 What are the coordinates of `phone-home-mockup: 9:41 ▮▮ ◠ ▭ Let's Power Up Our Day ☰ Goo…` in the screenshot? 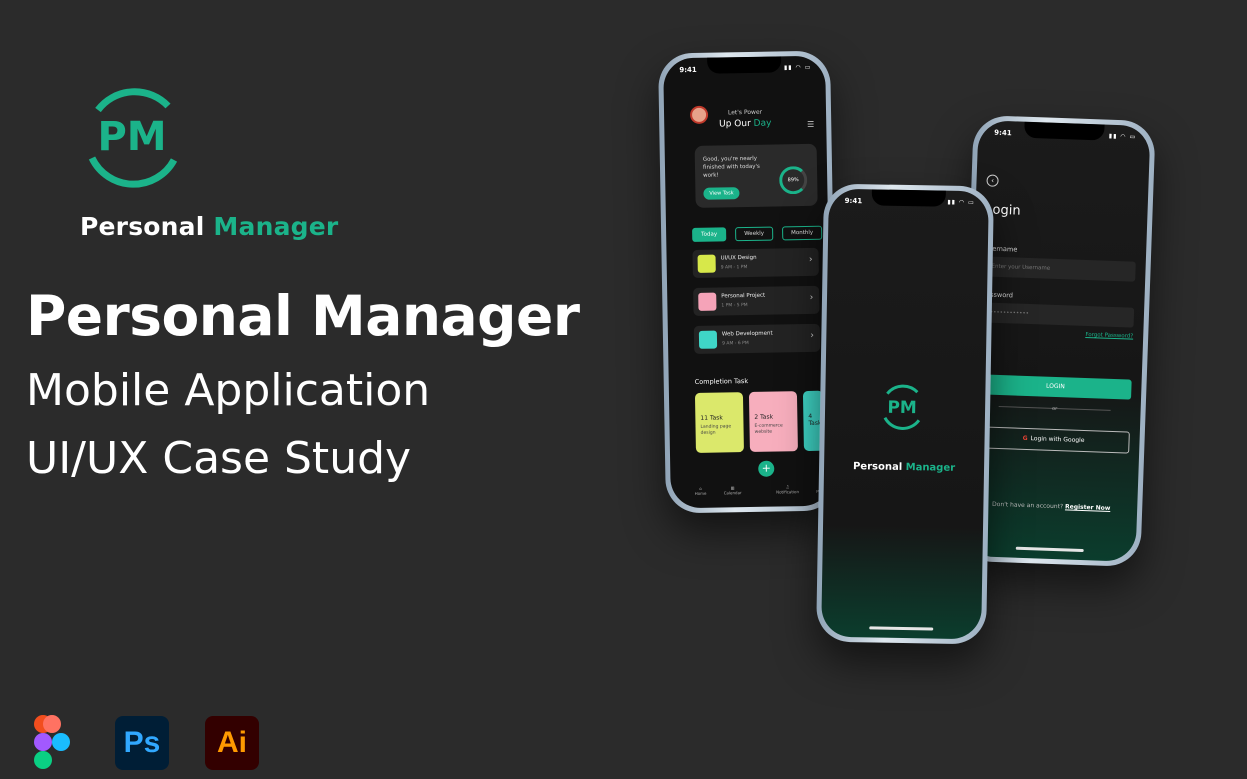 It's located at (748, 282).